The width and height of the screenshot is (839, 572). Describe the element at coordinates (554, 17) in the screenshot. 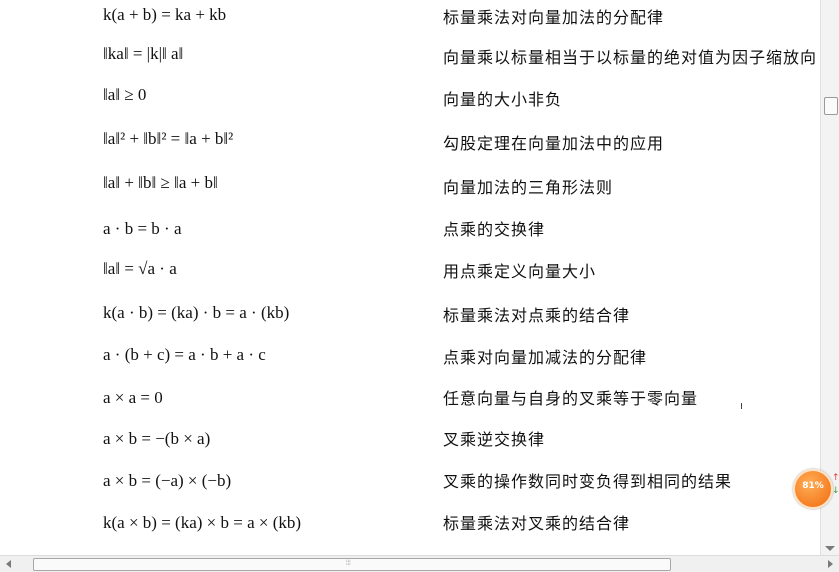

I see `description: 标量乘法对向量加法的分配律` at that location.